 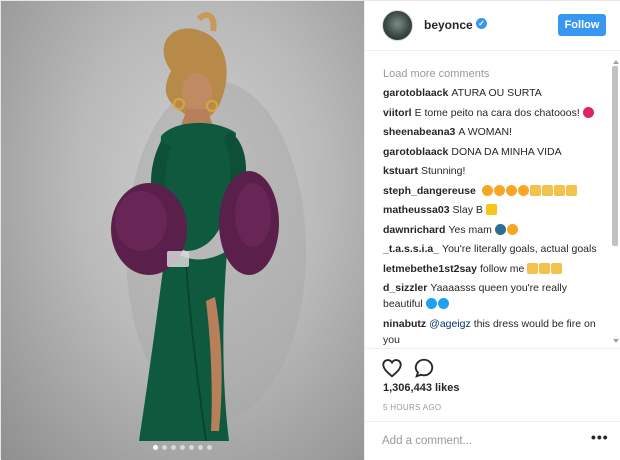 What do you see at coordinates (600, 439) in the screenshot?
I see `more-options-icon: •••` at bounding box center [600, 439].